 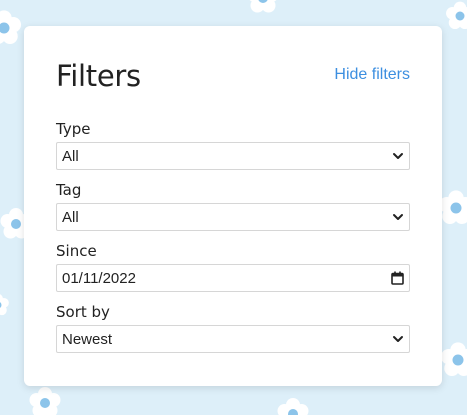 What do you see at coordinates (233, 156) in the screenshot?
I see `type-select: All` at bounding box center [233, 156].